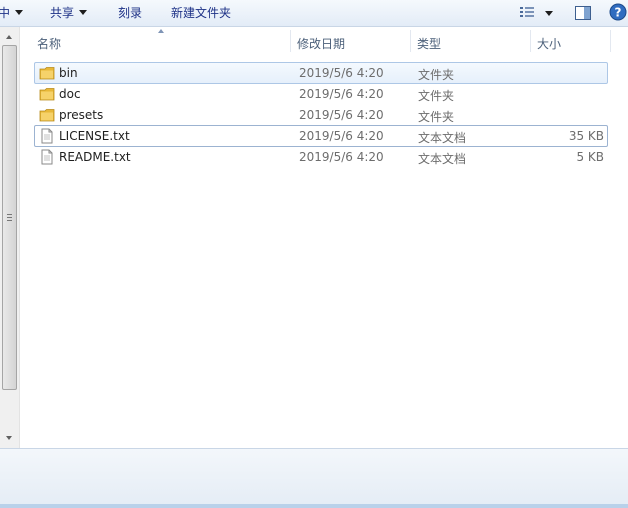 This screenshot has height=508, width=628. Describe the element at coordinates (12, 13) in the screenshot. I see `organize-menu-button: 中` at that location.